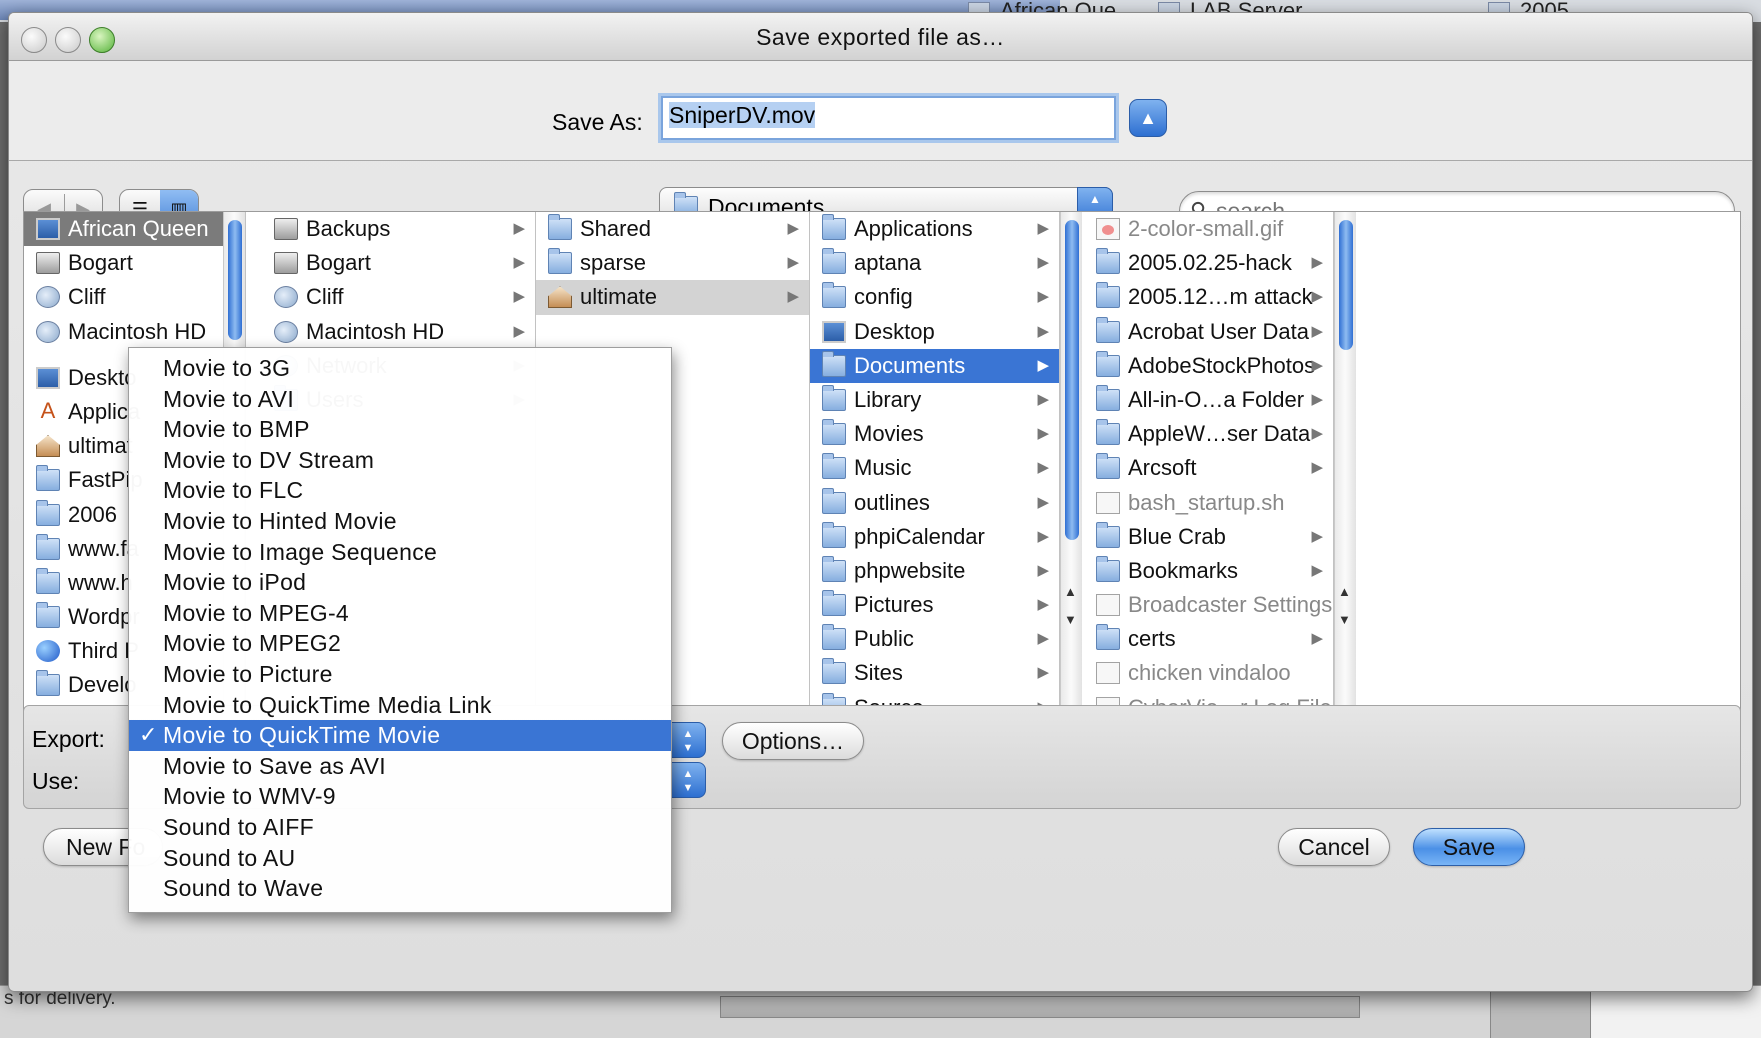  What do you see at coordinates (400, 429) in the screenshot?
I see `export-menu-item: Movie to BMP` at bounding box center [400, 429].